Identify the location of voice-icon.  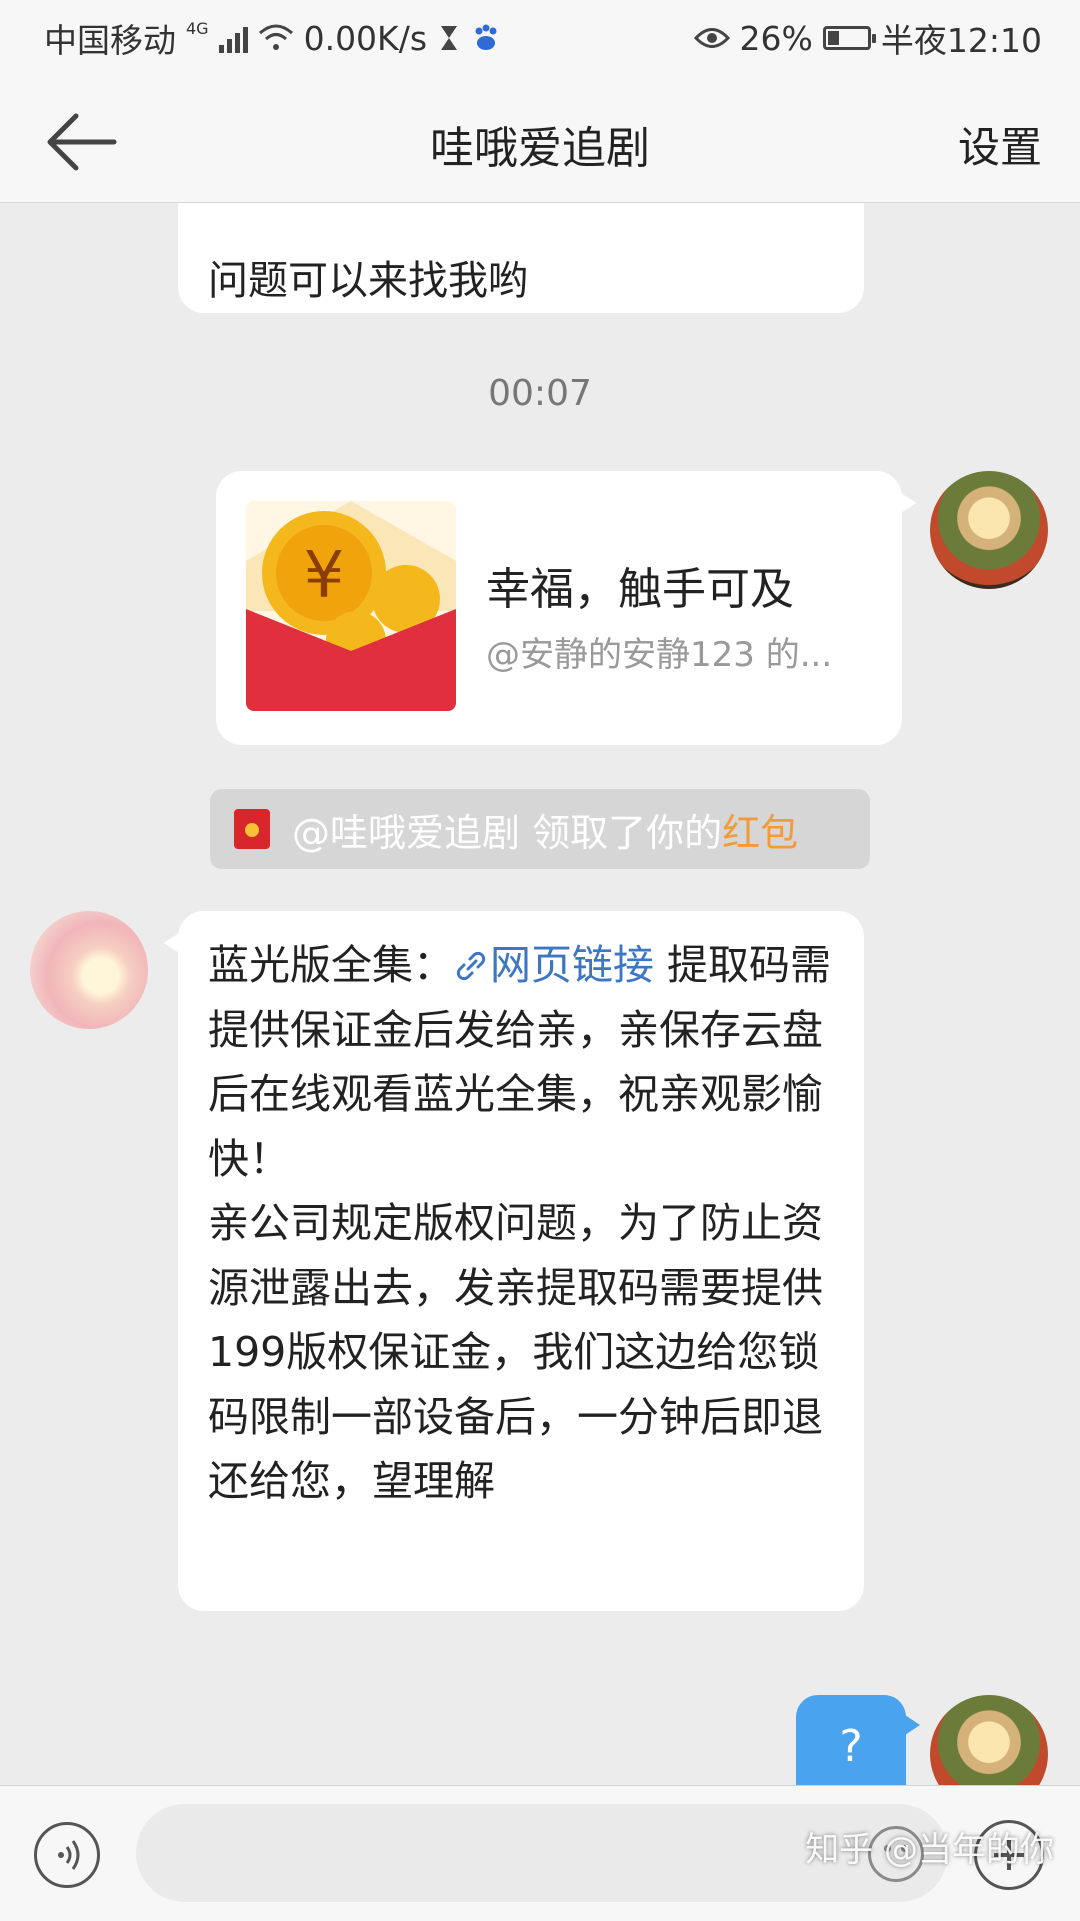
(67, 1855).